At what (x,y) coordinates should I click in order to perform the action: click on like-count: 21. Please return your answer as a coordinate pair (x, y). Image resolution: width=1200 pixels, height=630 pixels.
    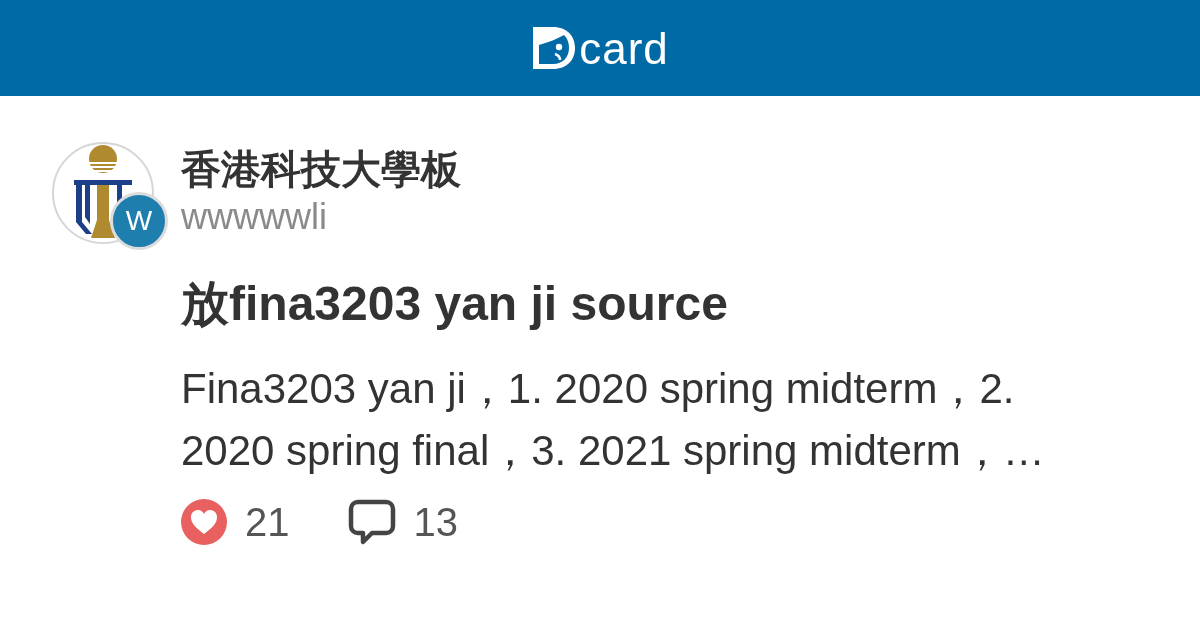
    Looking at the image, I should click on (267, 522).